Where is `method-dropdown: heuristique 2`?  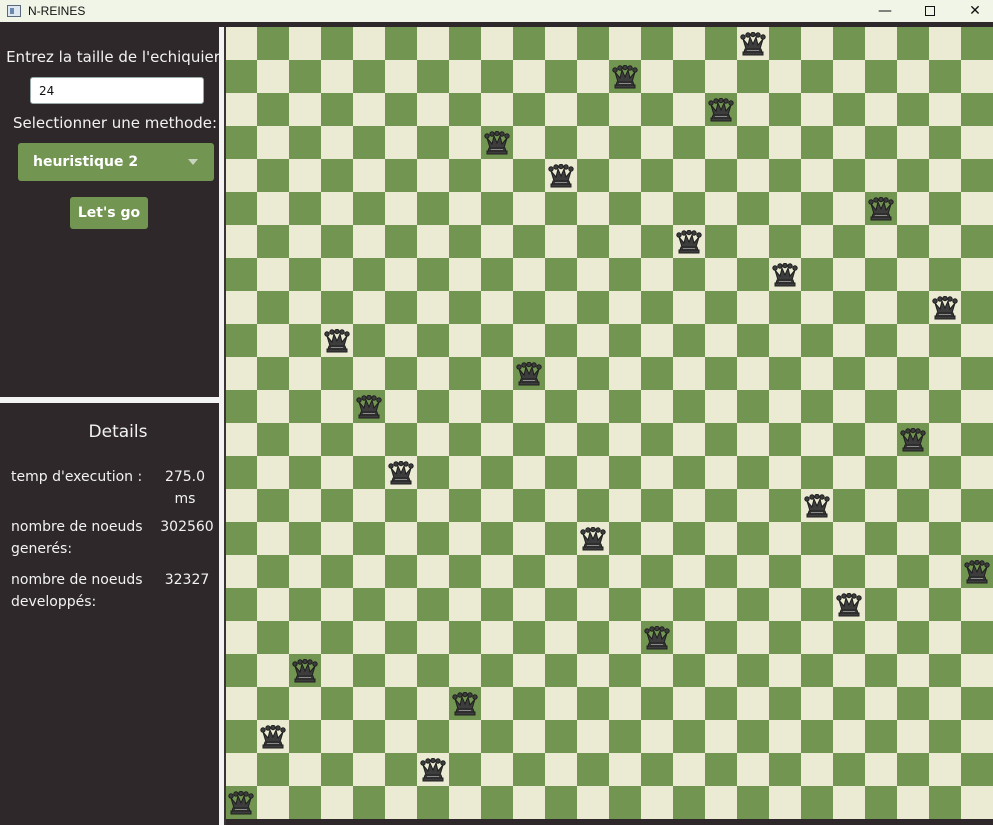
method-dropdown: heuristique 2 is located at coordinates (116, 162).